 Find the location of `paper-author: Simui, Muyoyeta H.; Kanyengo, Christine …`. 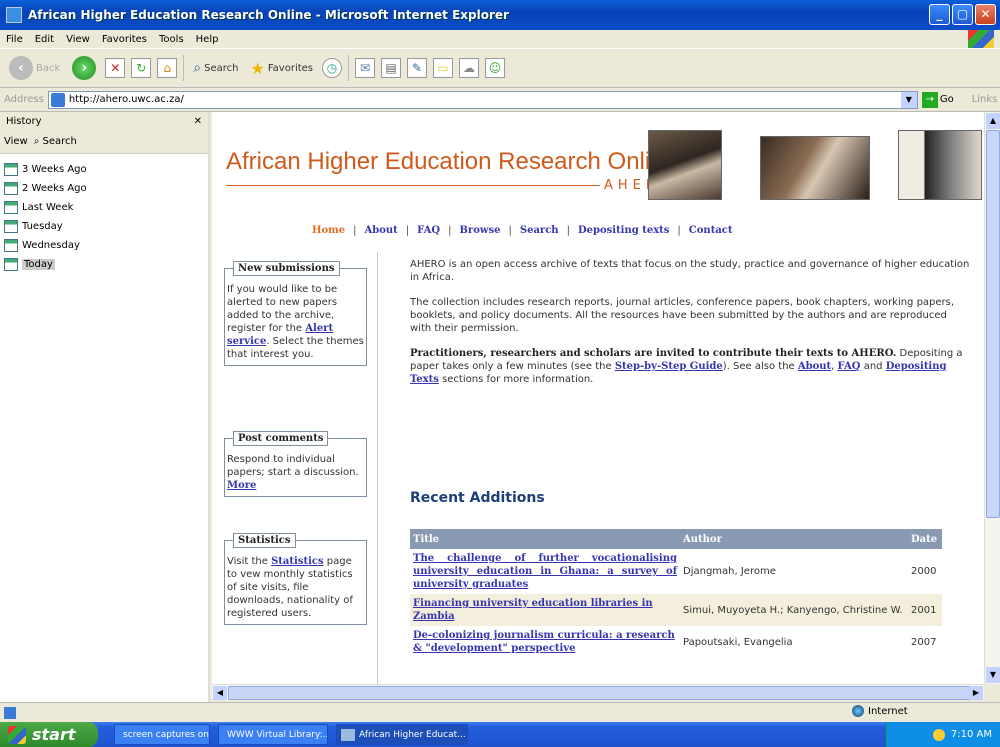

paper-author: Simui, Muyoyeta H.; Kanyengo, Christine … is located at coordinates (794, 610).